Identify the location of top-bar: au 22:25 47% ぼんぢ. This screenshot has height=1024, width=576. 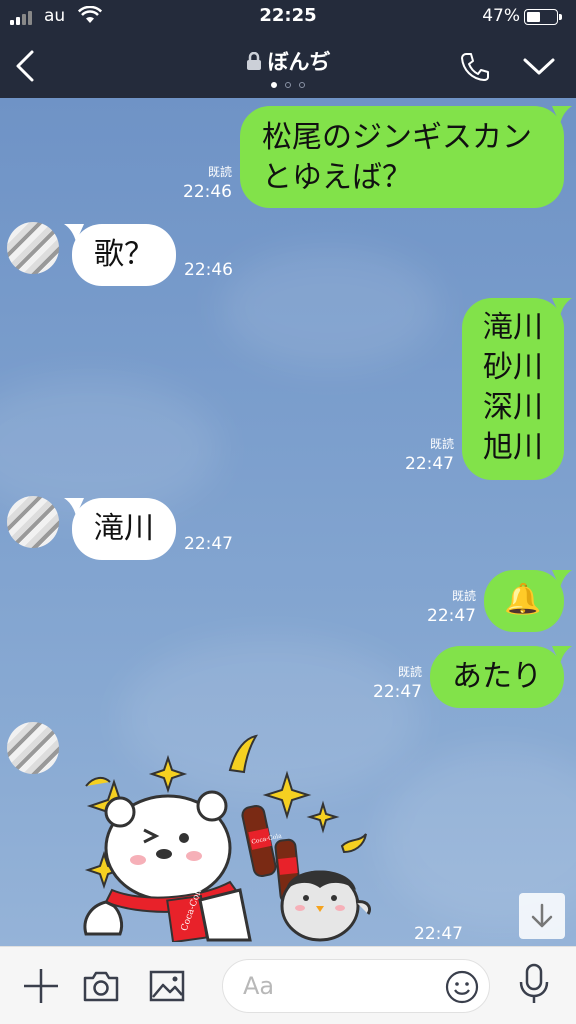
(288, 49).